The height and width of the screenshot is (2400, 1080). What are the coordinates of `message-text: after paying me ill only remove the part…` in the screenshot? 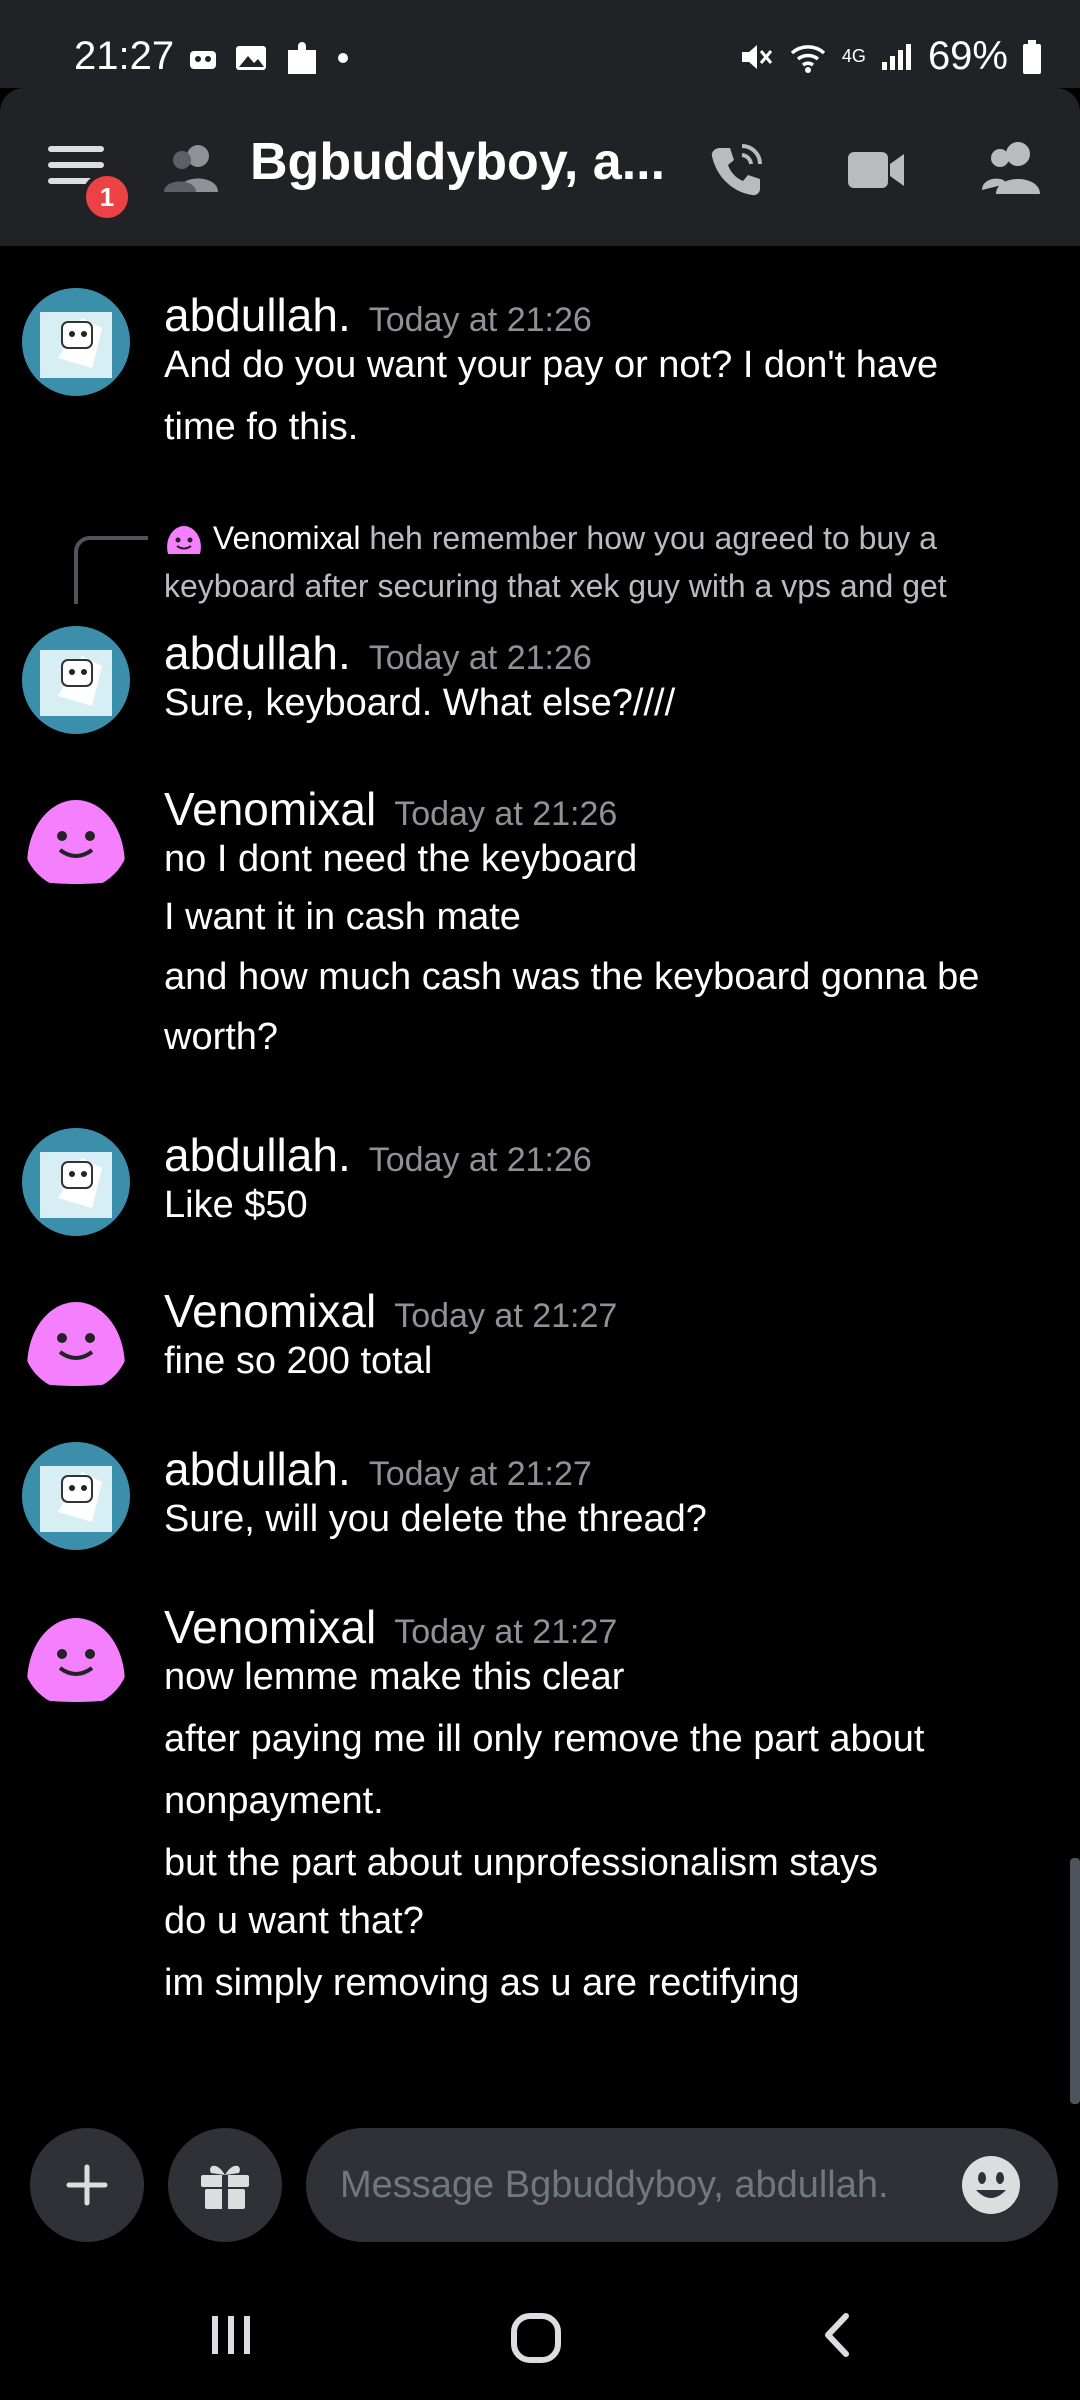 It's located at (544, 1739).